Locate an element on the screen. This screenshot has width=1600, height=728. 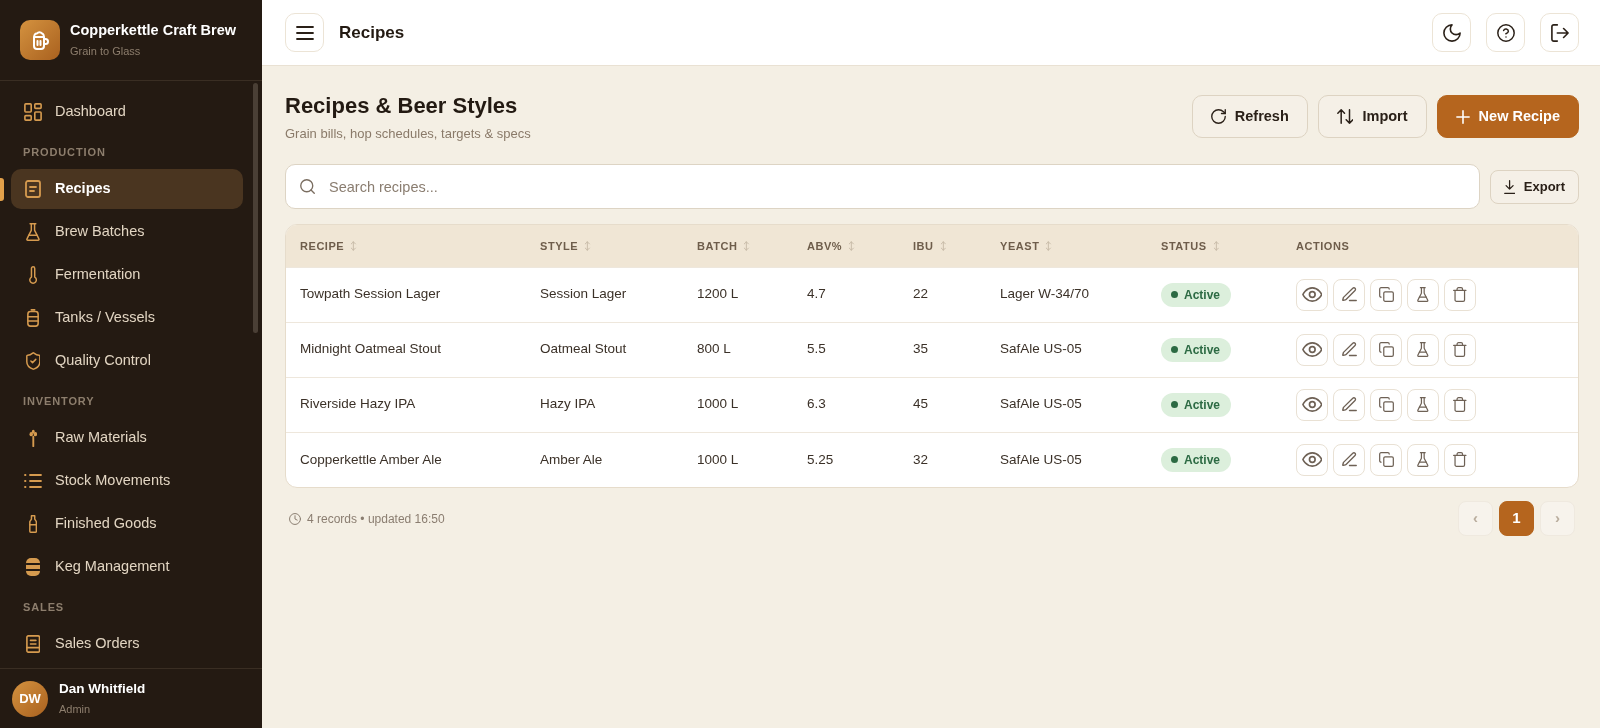
moon-icon is located at coordinates (1451, 32).